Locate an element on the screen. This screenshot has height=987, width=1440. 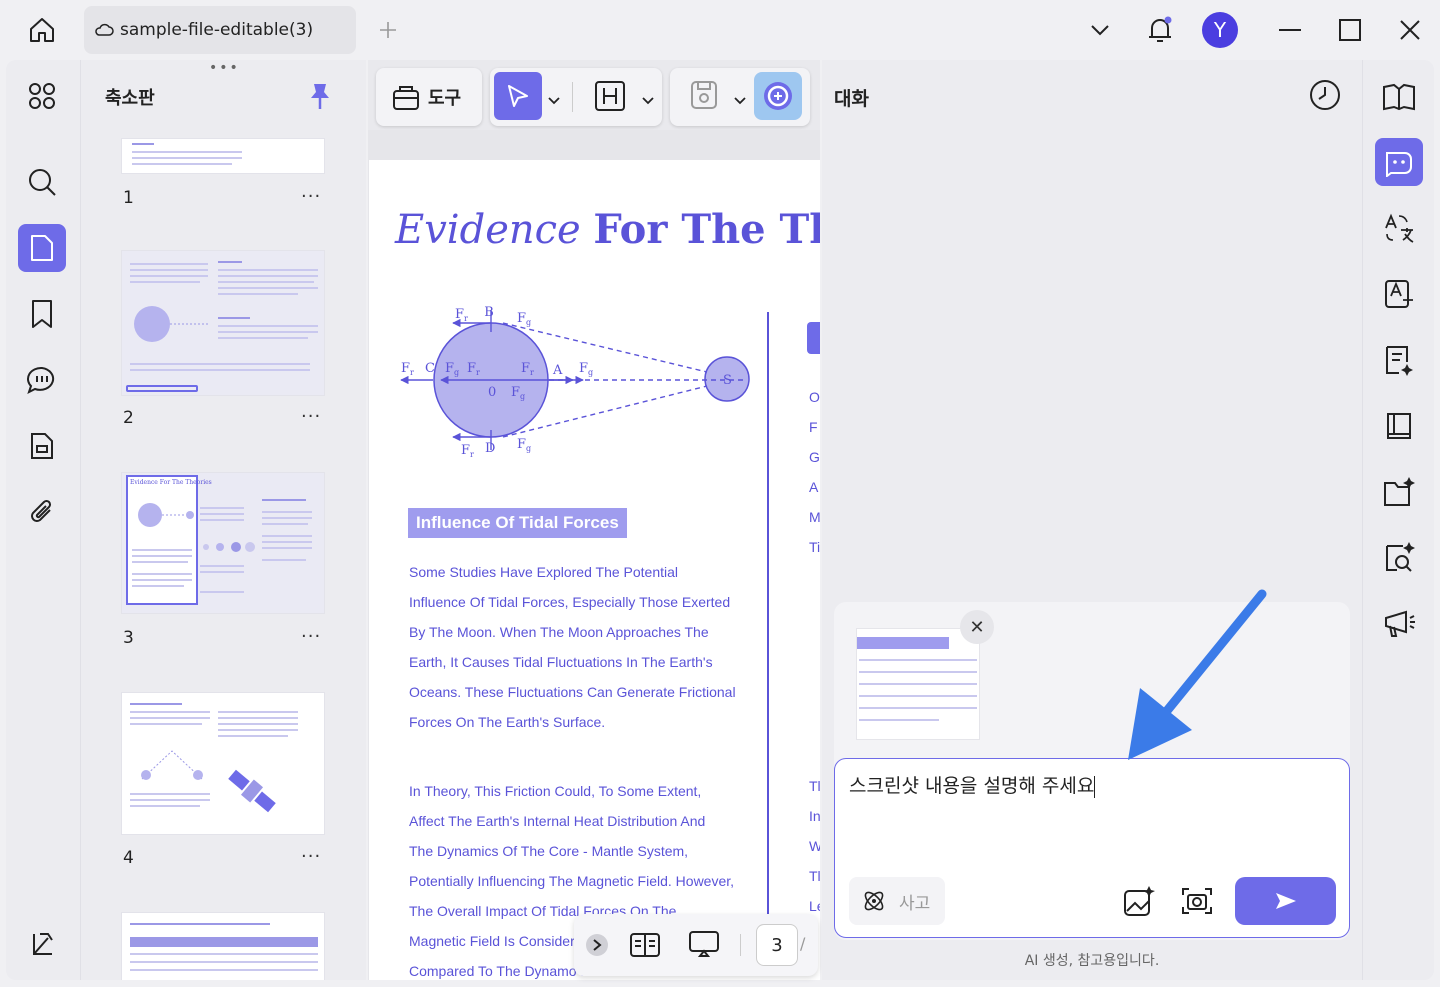
page-view-button is located at coordinates (645, 947).